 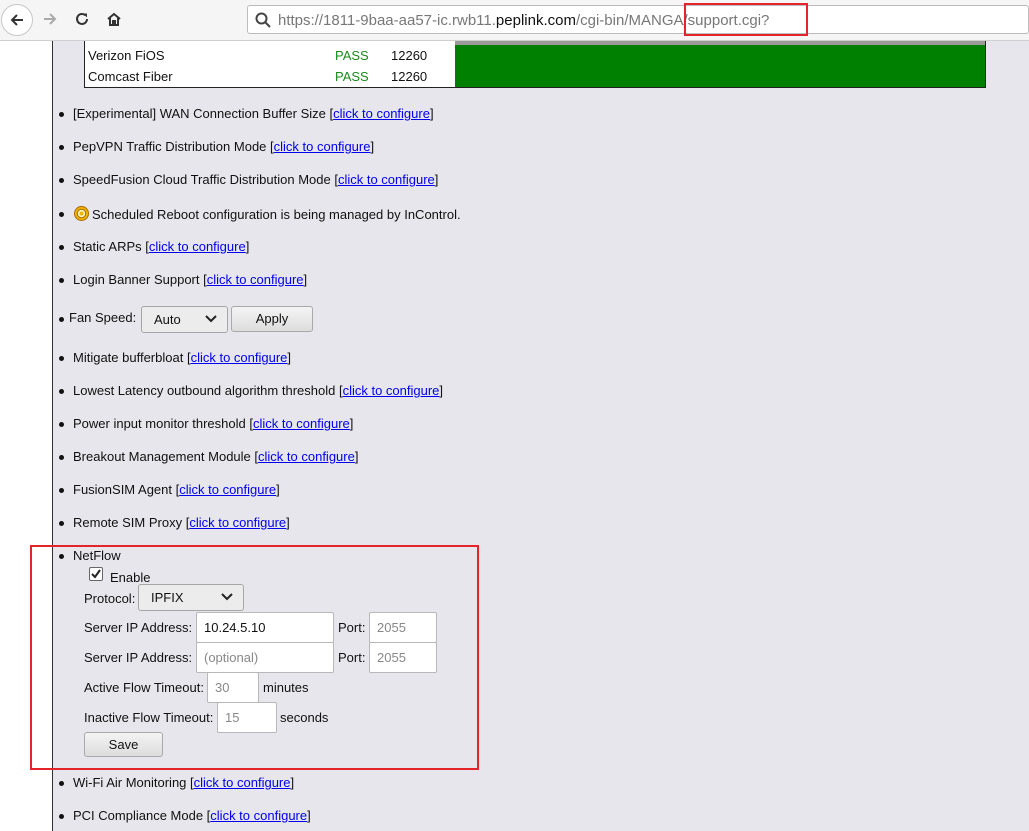 What do you see at coordinates (255, 279) in the screenshot?
I see `configure-link-login-banner: click to configure` at bounding box center [255, 279].